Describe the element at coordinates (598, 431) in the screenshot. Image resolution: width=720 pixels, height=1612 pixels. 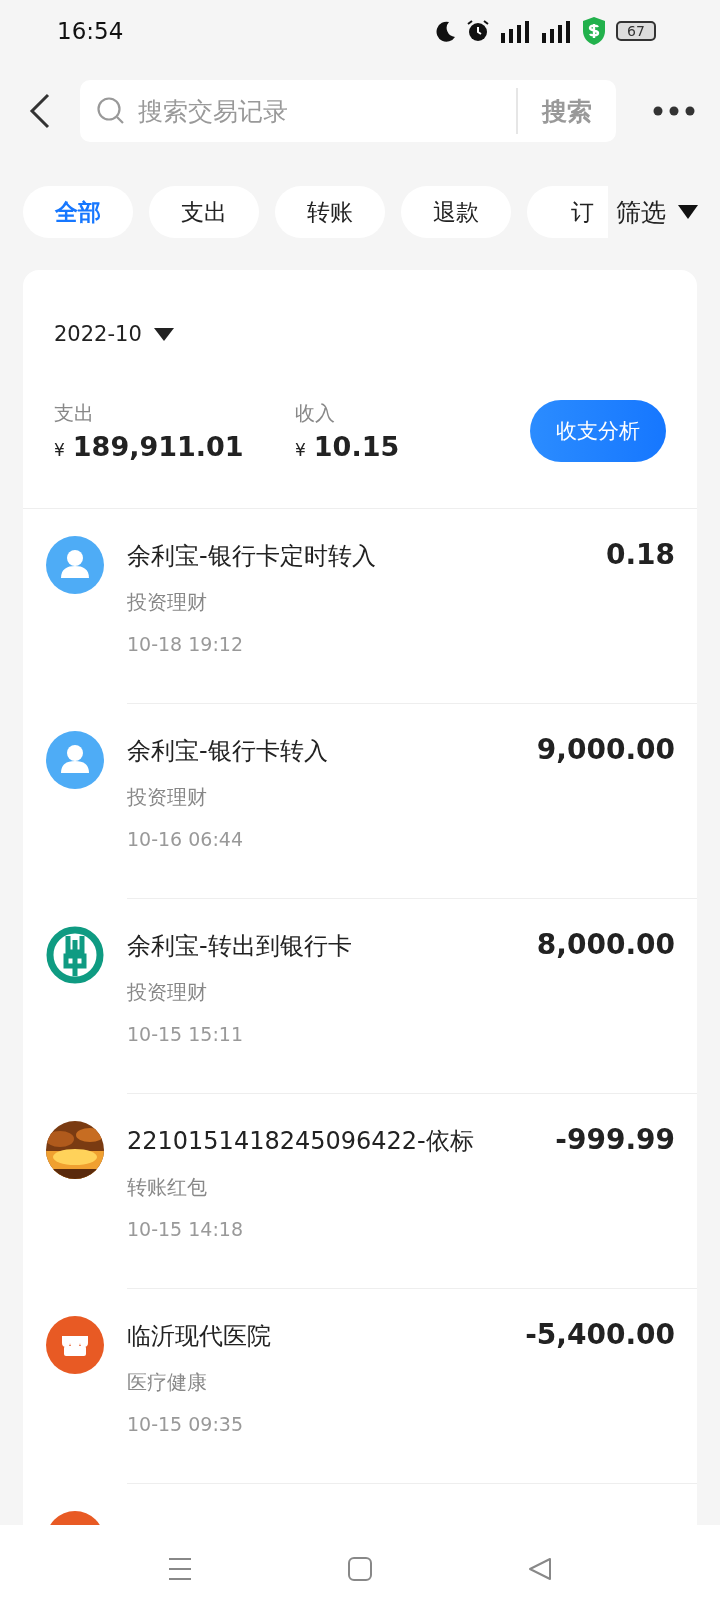
I see `analysis-button: 收支分析` at that location.